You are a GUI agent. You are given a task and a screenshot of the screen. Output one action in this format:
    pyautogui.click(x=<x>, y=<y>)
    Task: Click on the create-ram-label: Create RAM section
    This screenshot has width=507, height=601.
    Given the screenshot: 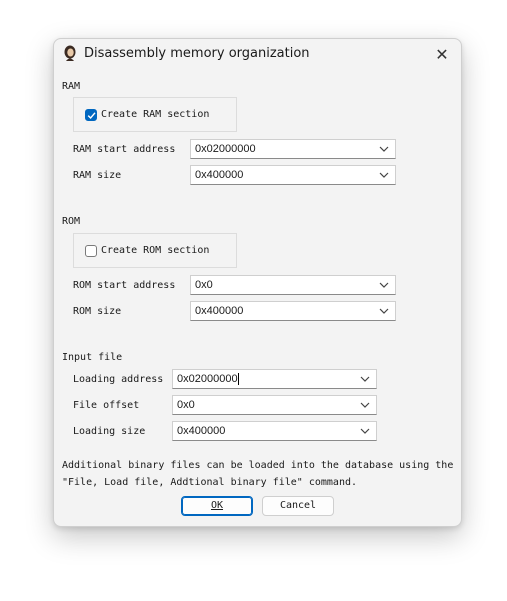 What is the action you would take?
    pyautogui.click(x=155, y=114)
    